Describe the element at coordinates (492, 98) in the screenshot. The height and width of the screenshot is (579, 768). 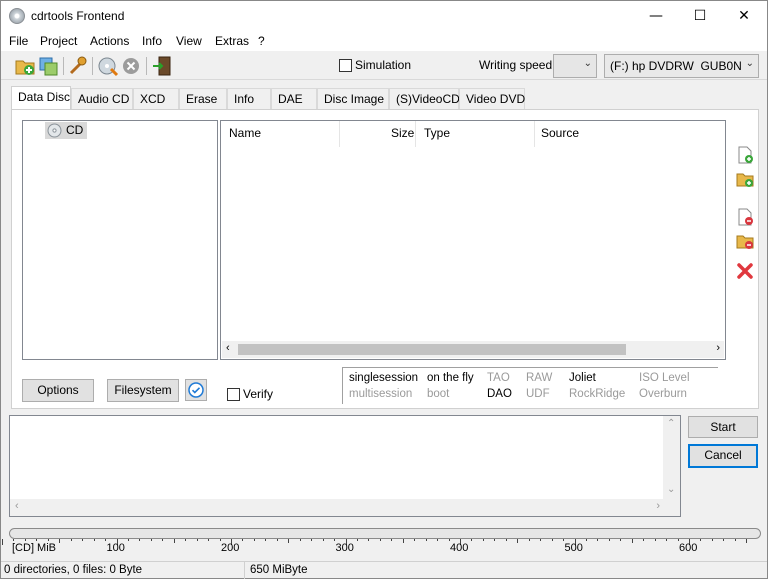
I see `tab-video-dvd: Video DVD` at that location.